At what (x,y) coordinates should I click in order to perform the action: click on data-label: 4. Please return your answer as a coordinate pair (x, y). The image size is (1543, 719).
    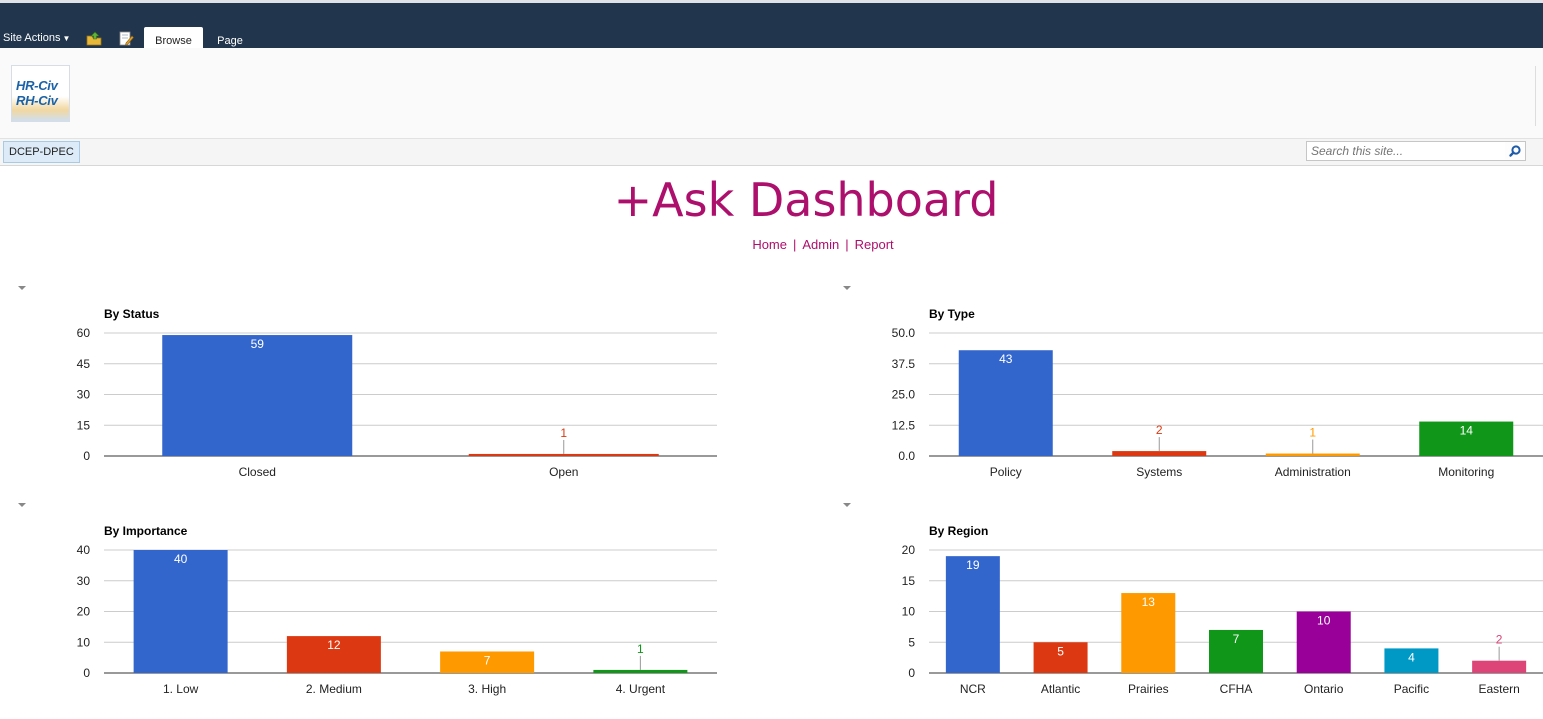
    Looking at the image, I should click on (1411, 657).